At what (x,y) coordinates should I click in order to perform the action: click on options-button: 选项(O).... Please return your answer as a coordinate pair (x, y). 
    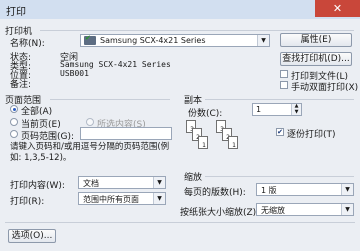
    Looking at the image, I should click on (32, 236).